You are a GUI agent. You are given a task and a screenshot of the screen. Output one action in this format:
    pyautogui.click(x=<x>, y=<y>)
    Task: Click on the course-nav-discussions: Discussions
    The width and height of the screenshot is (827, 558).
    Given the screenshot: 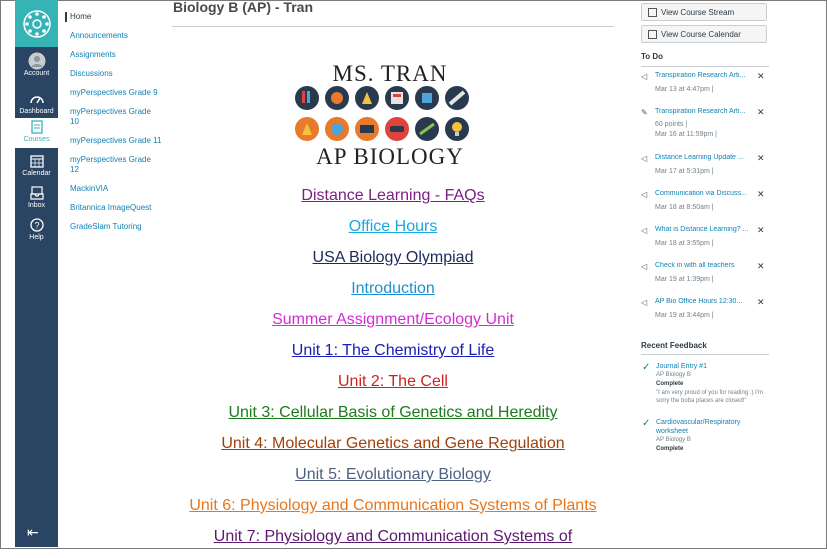 What is the action you would take?
    pyautogui.click(x=116, y=74)
    